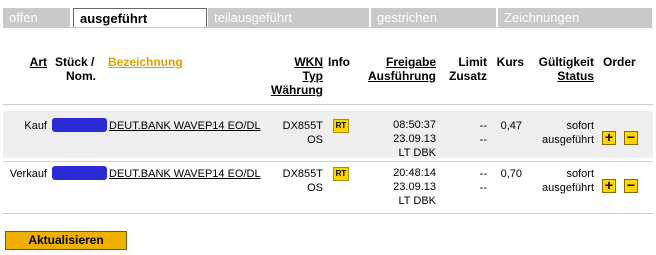 This screenshot has height=255, width=656. I want to click on col-zusatz-header: Zusatz, so click(467, 76).